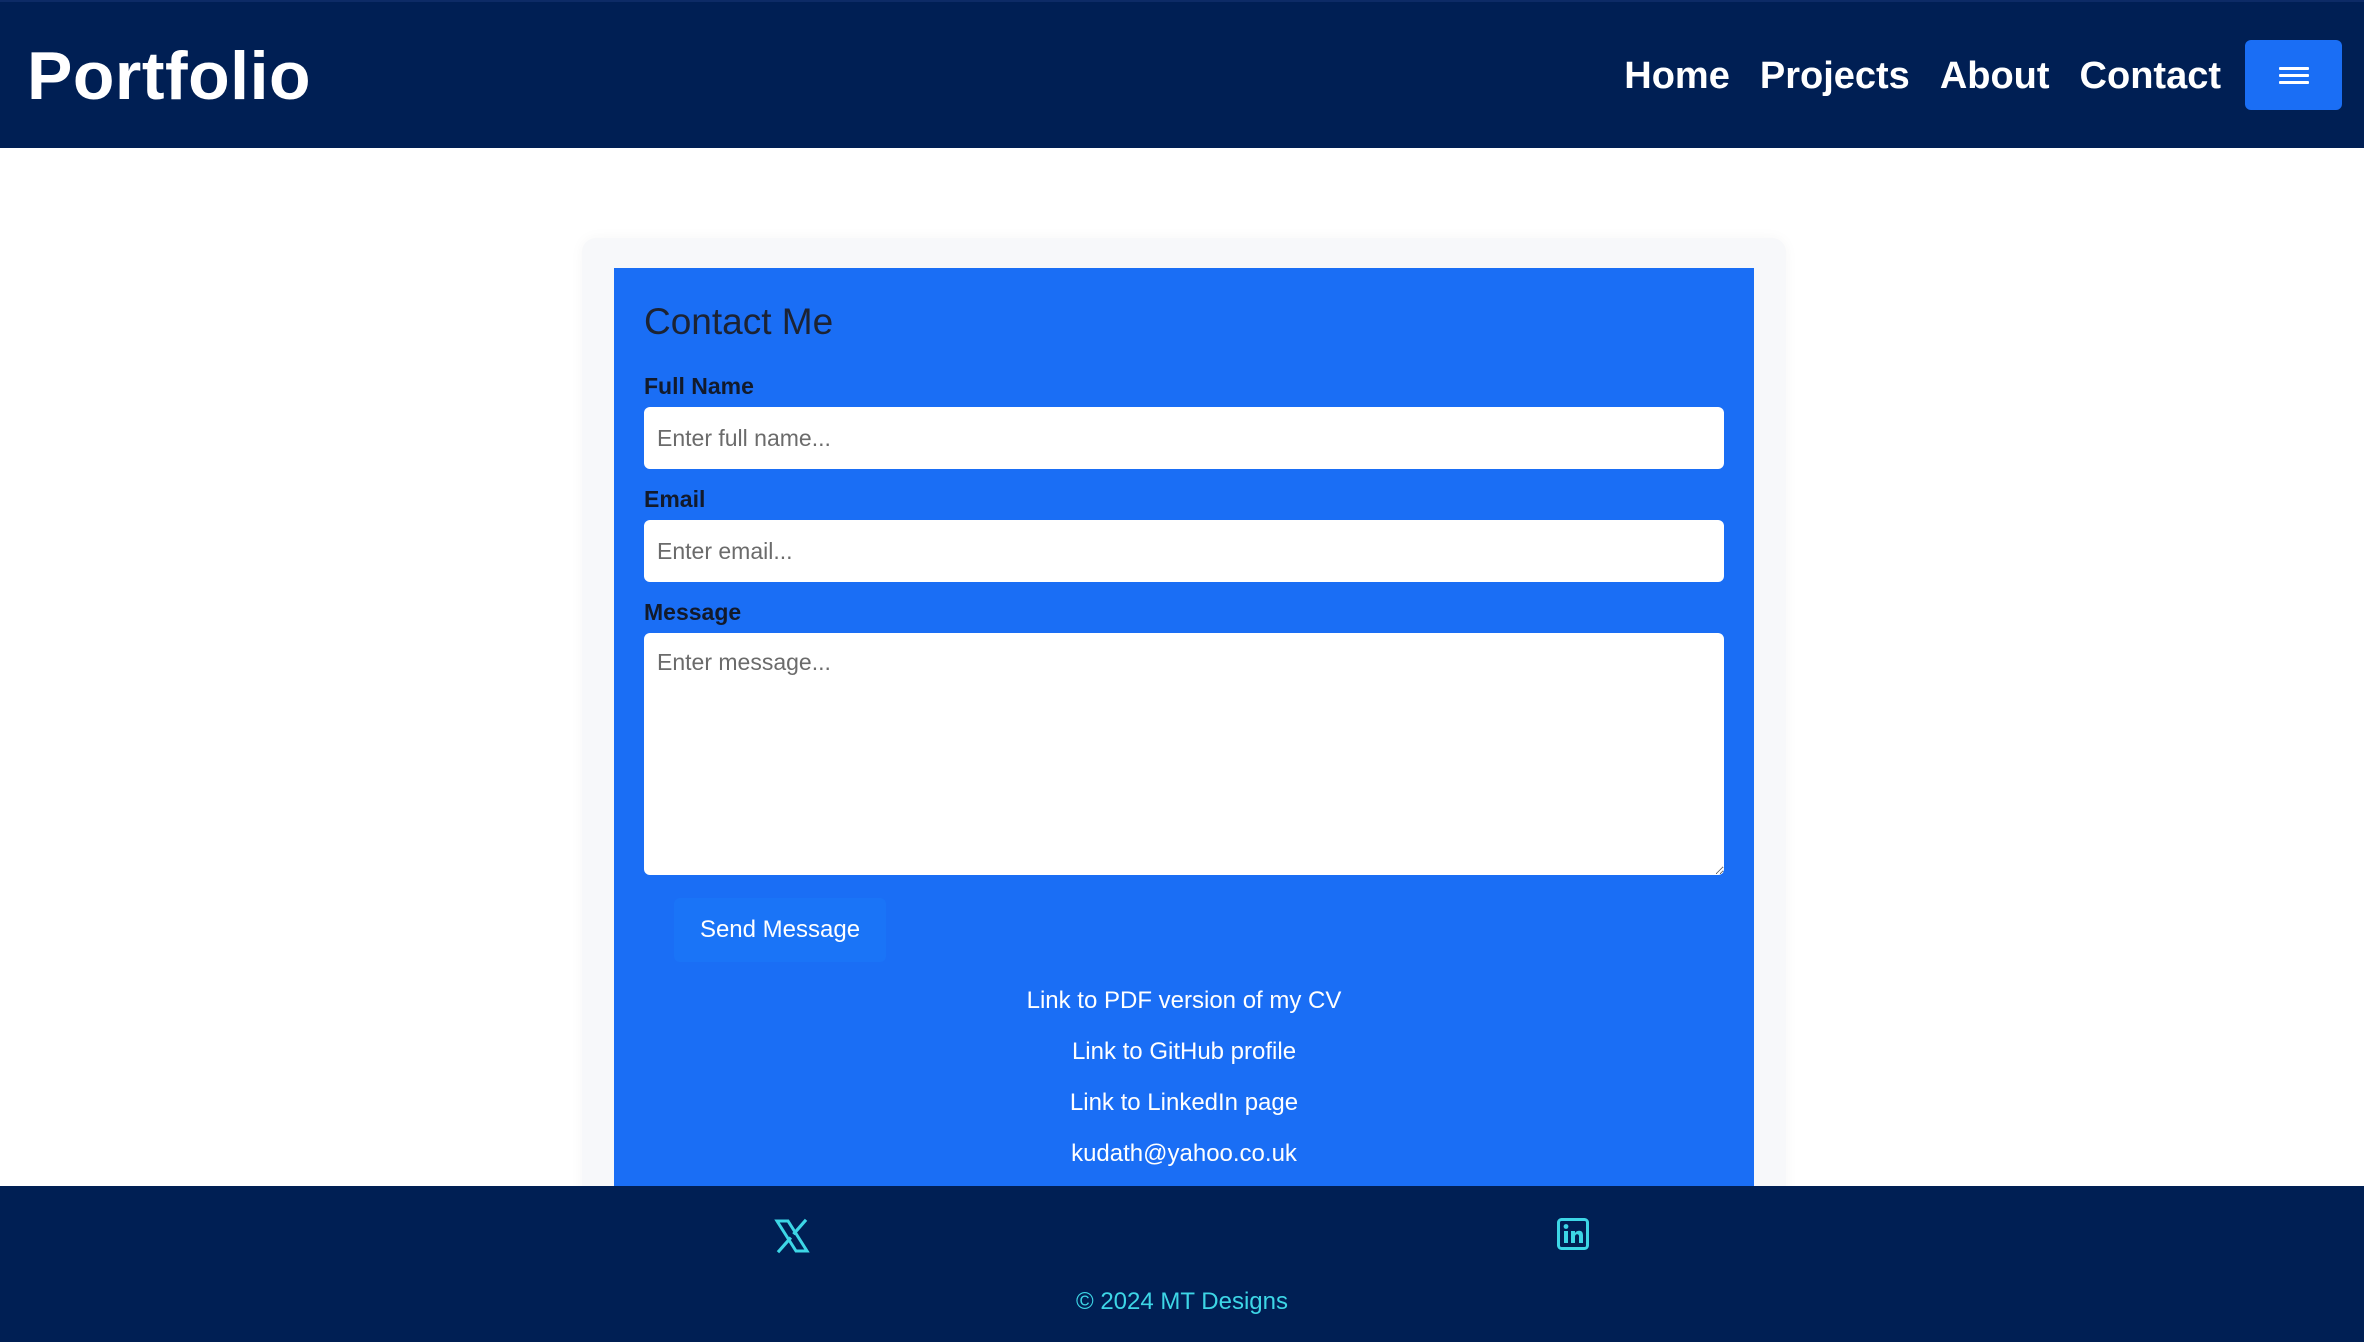 The width and height of the screenshot is (2364, 1342). What do you see at coordinates (1184, 551) in the screenshot?
I see `email-input` at bounding box center [1184, 551].